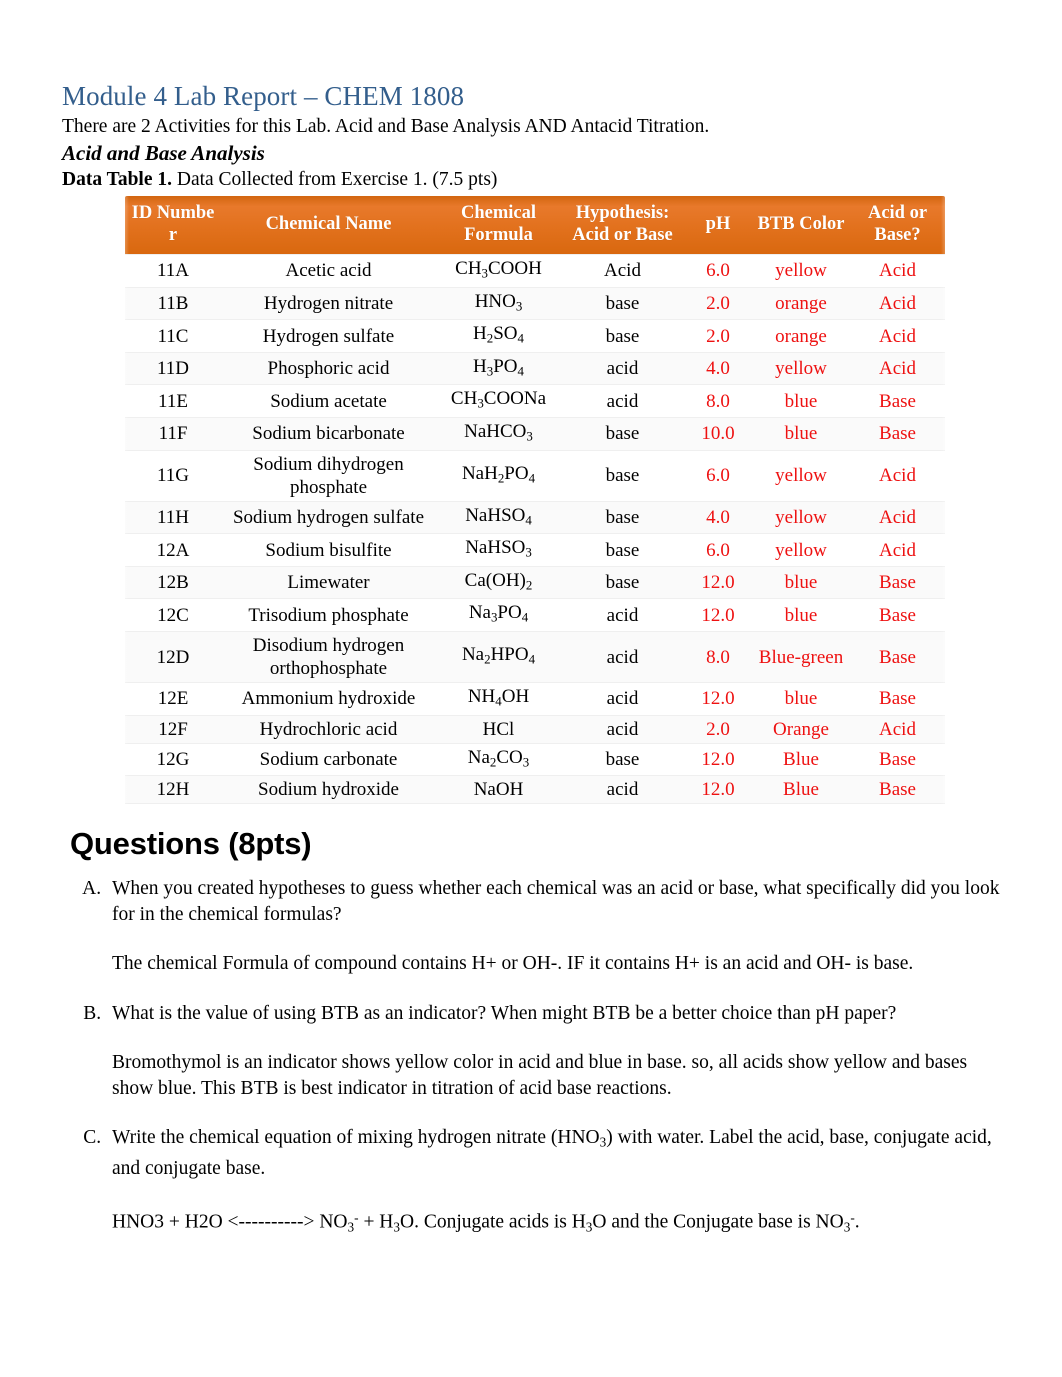 The height and width of the screenshot is (1377, 1062). I want to click on cell-id-number: 11A, so click(173, 271).